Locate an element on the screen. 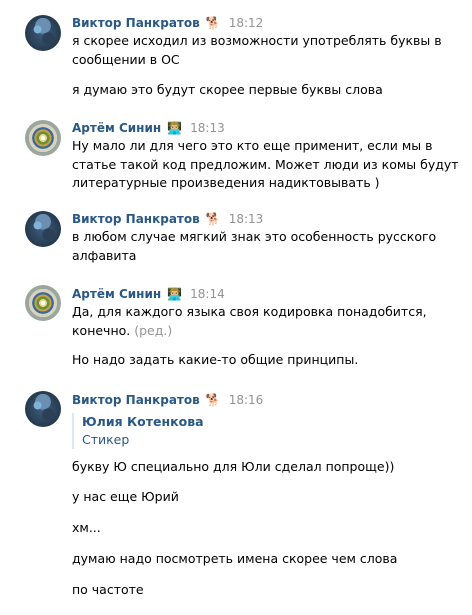 Image resolution: width=472 pixels, height=615 pixels. message-text: по частоте is located at coordinates (108, 589).